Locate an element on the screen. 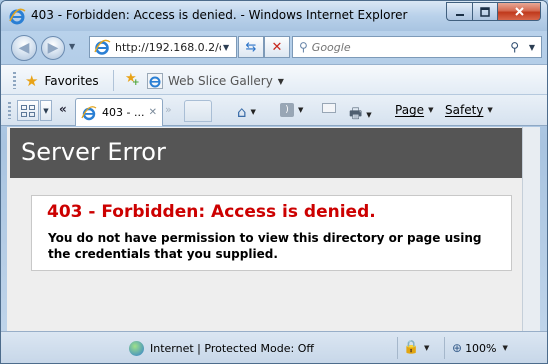 The width and height of the screenshot is (548, 364). tabs-scroll-right-button: » is located at coordinates (168, 109).